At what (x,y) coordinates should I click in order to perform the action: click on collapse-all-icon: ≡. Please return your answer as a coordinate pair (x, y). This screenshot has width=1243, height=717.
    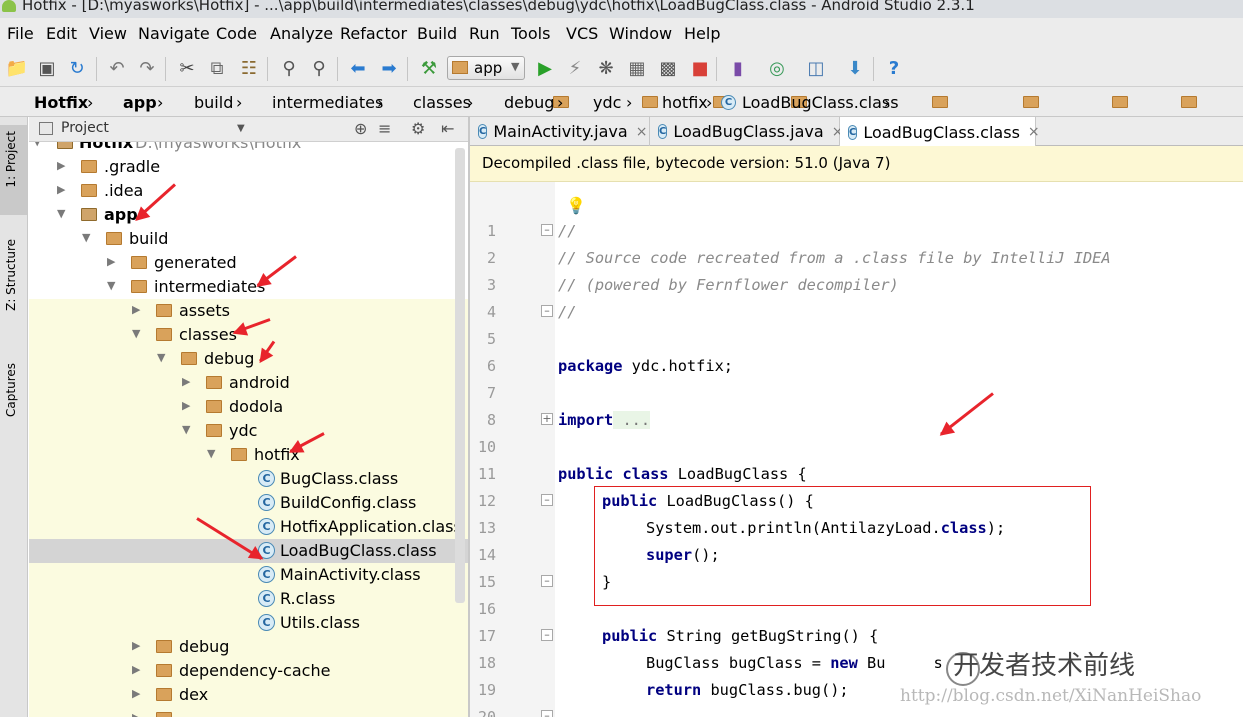
    Looking at the image, I should click on (384, 128).